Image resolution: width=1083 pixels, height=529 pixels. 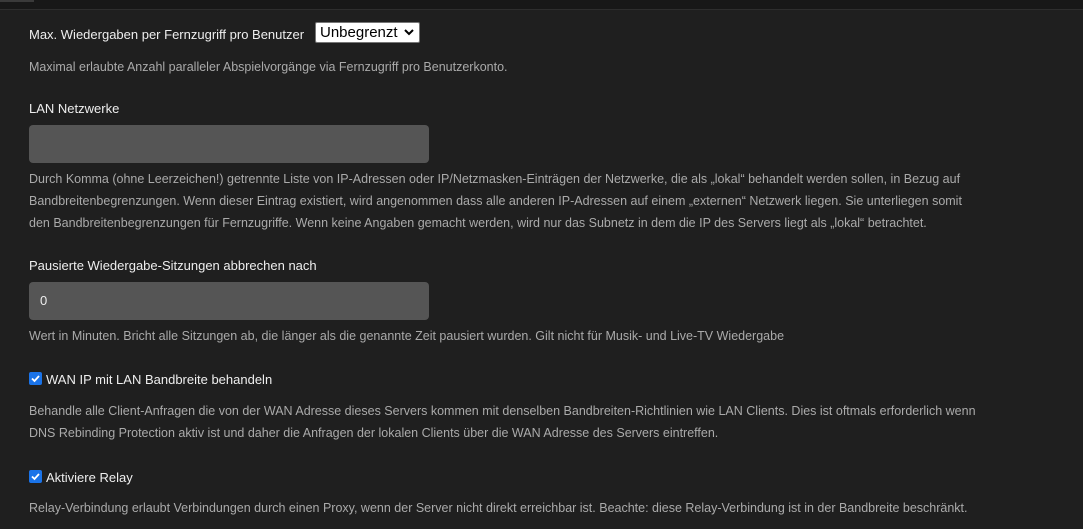 What do you see at coordinates (17, 1) in the screenshot?
I see `top-bar-tab` at bounding box center [17, 1].